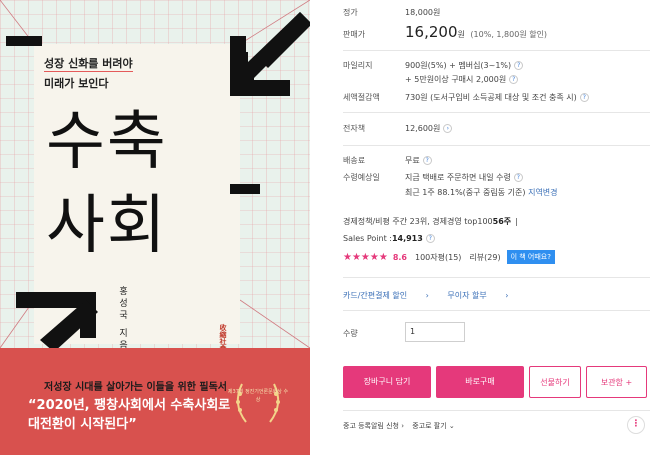  I want to click on sales-point: Sales Point : 14,913?, so click(389, 238).